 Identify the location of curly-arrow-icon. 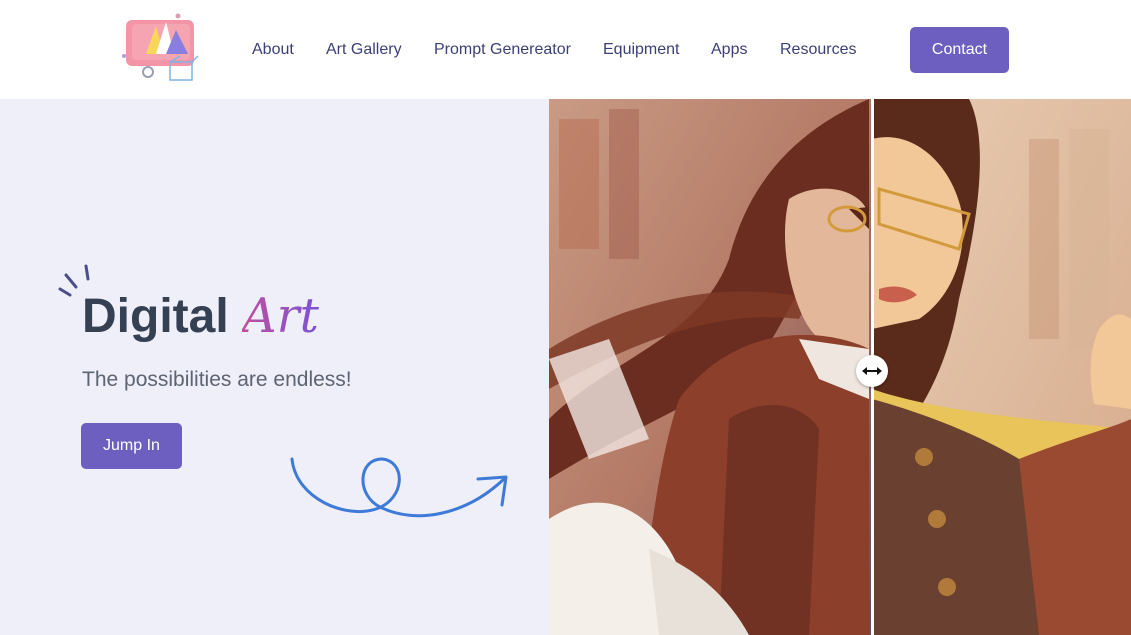
(399, 487).